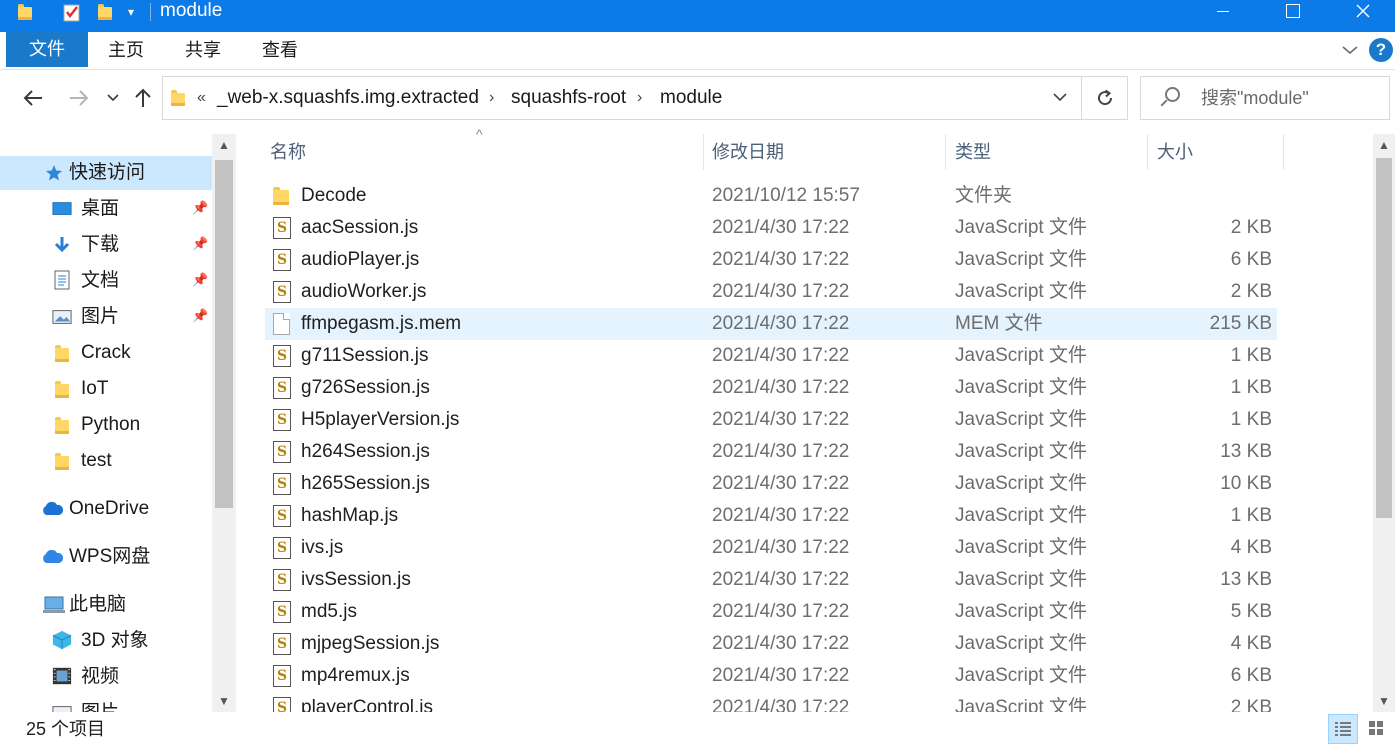 Image resolution: width=1395 pixels, height=748 pixels. I want to click on help-button: ?, so click(1381, 50).